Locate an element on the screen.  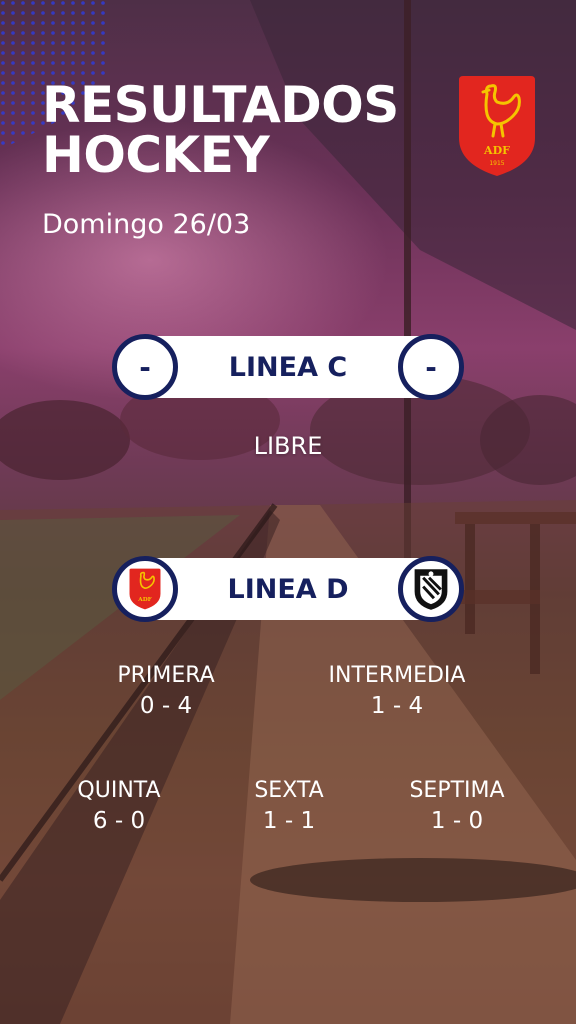
crest-year: 1915 is located at coordinates (496, 163).